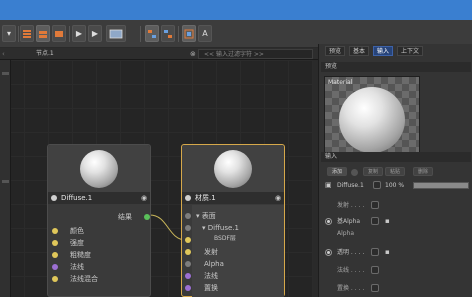  Describe the element at coordinates (383, 51) in the screenshot. I see `tab-input: 输入` at that location.